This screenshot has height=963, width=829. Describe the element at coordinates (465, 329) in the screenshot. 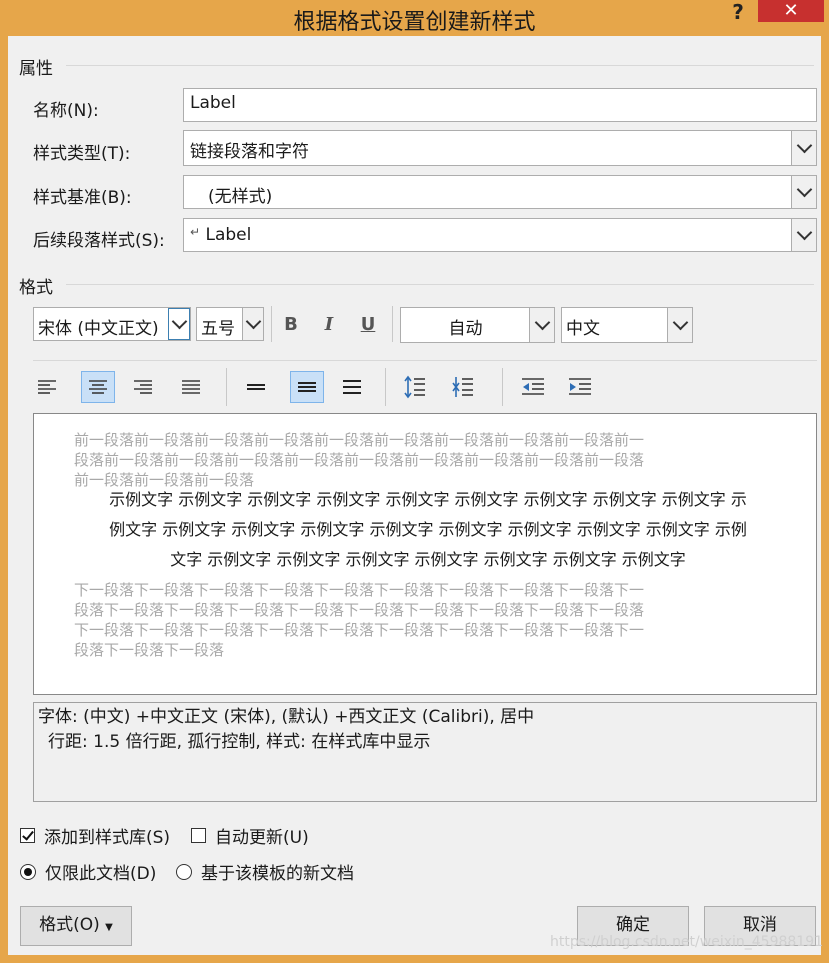

I see `font-color-value: 自动` at that location.